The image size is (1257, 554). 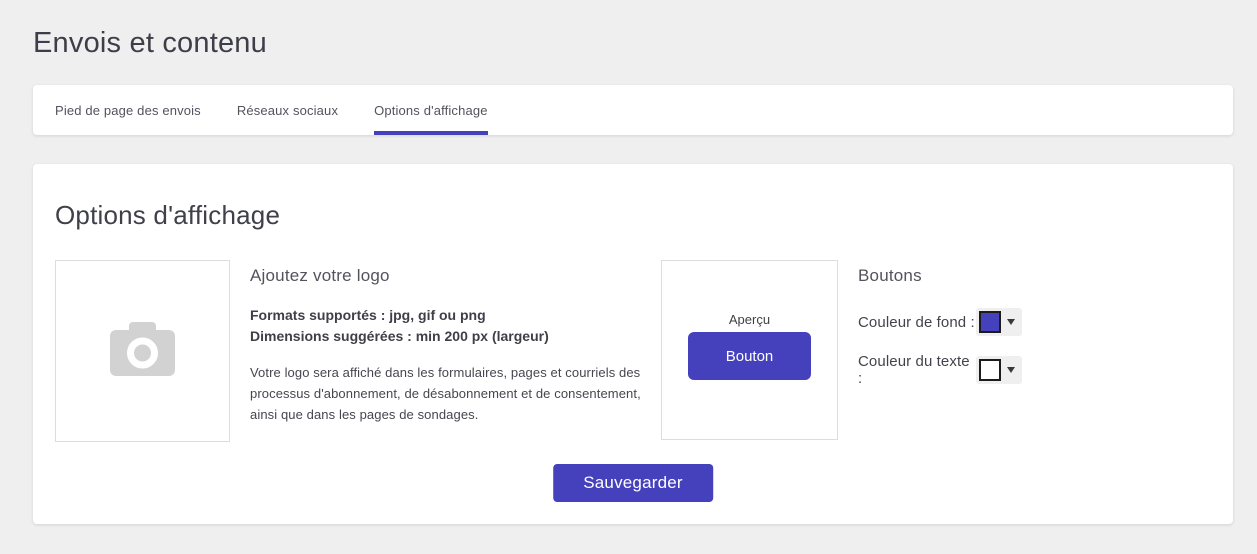 What do you see at coordinates (914, 370) in the screenshot?
I see `text-color-label: Couleur du texte :` at bounding box center [914, 370].